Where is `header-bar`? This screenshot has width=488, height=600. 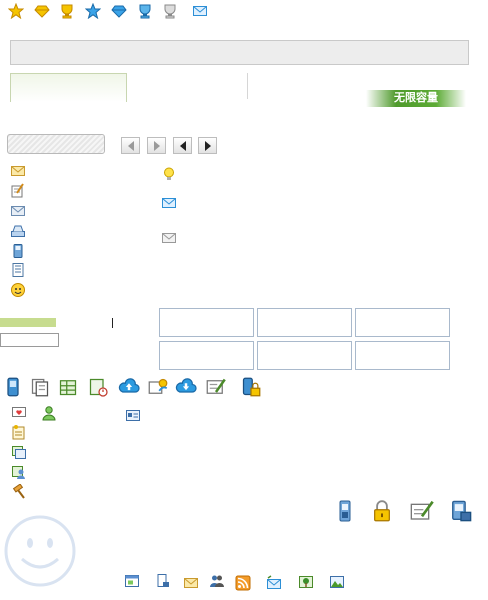
header-bar is located at coordinates (239, 52).